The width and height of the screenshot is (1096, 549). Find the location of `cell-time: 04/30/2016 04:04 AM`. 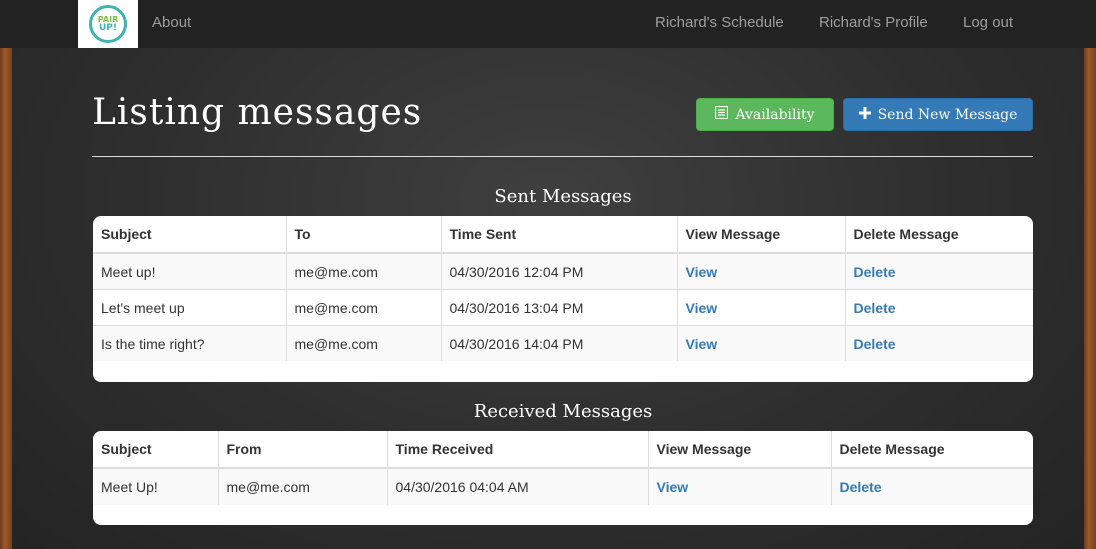

cell-time: 04/30/2016 04:04 AM is located at coordinates (518, 486).